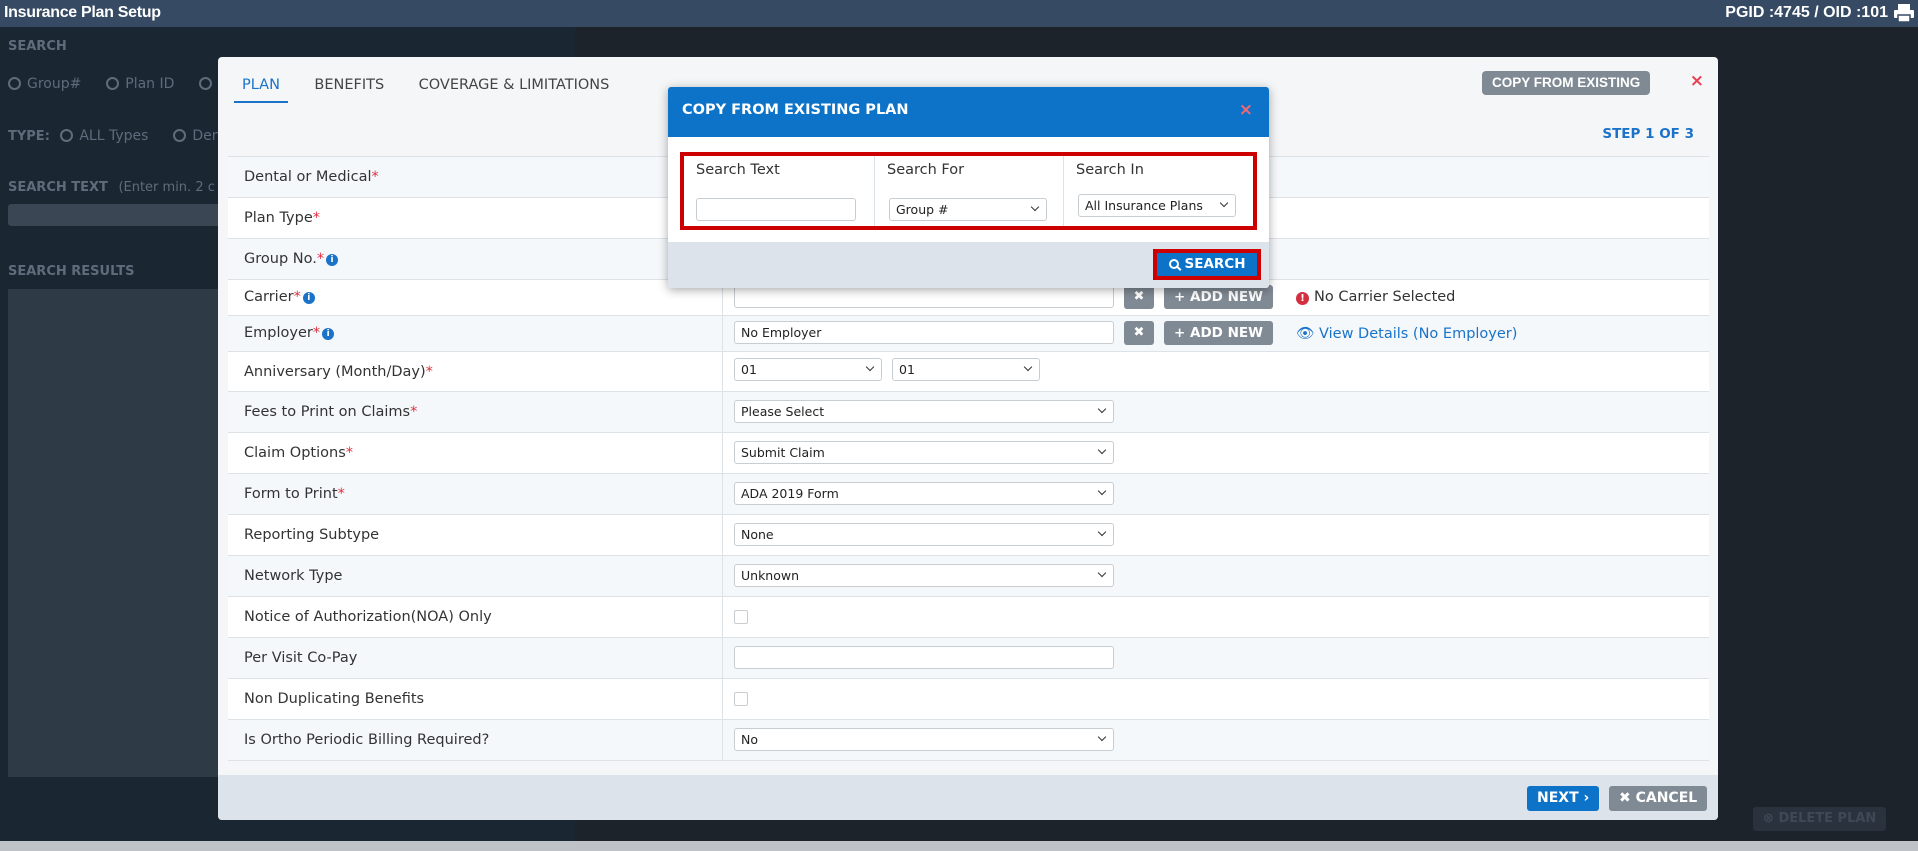 The height and width of the screenshot is (851, 1918). I want to click on close-icon: ×, so click(1697, 81).